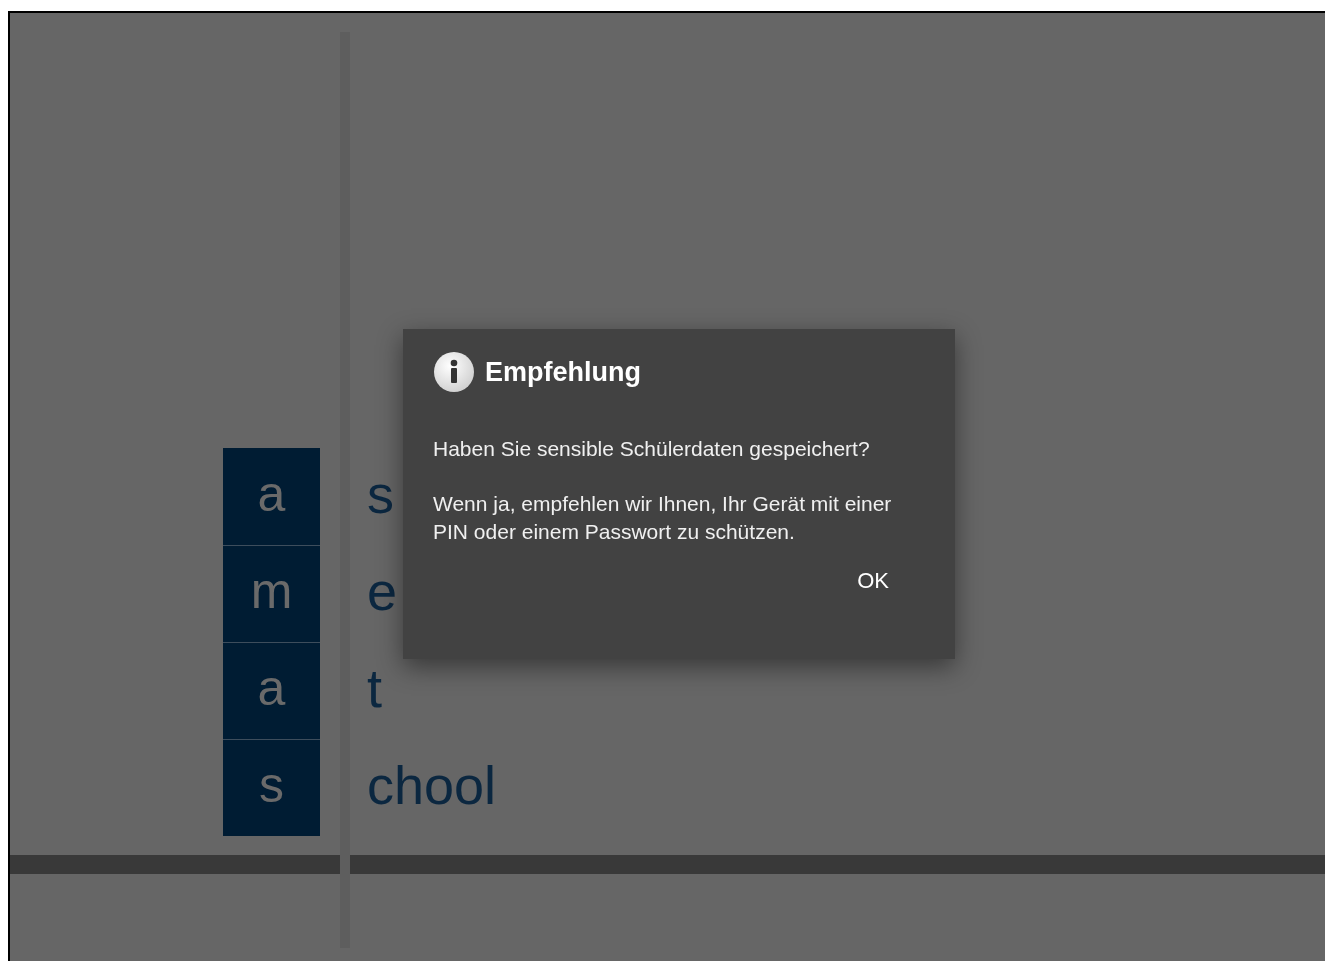  I want to click on word-text: t, so click(374, 690).